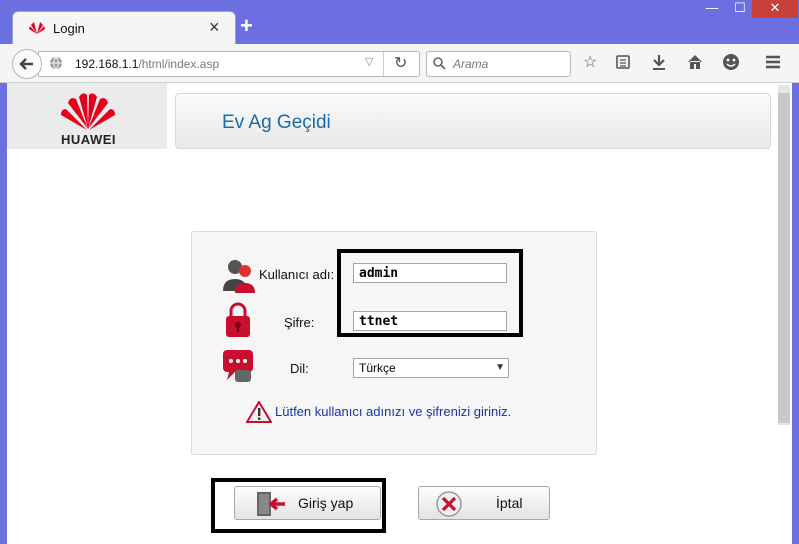 Image resolution: width=799 pixels, height=544 pixels. I want to click on brand-panel: HUAWEI, so click(87, 116).